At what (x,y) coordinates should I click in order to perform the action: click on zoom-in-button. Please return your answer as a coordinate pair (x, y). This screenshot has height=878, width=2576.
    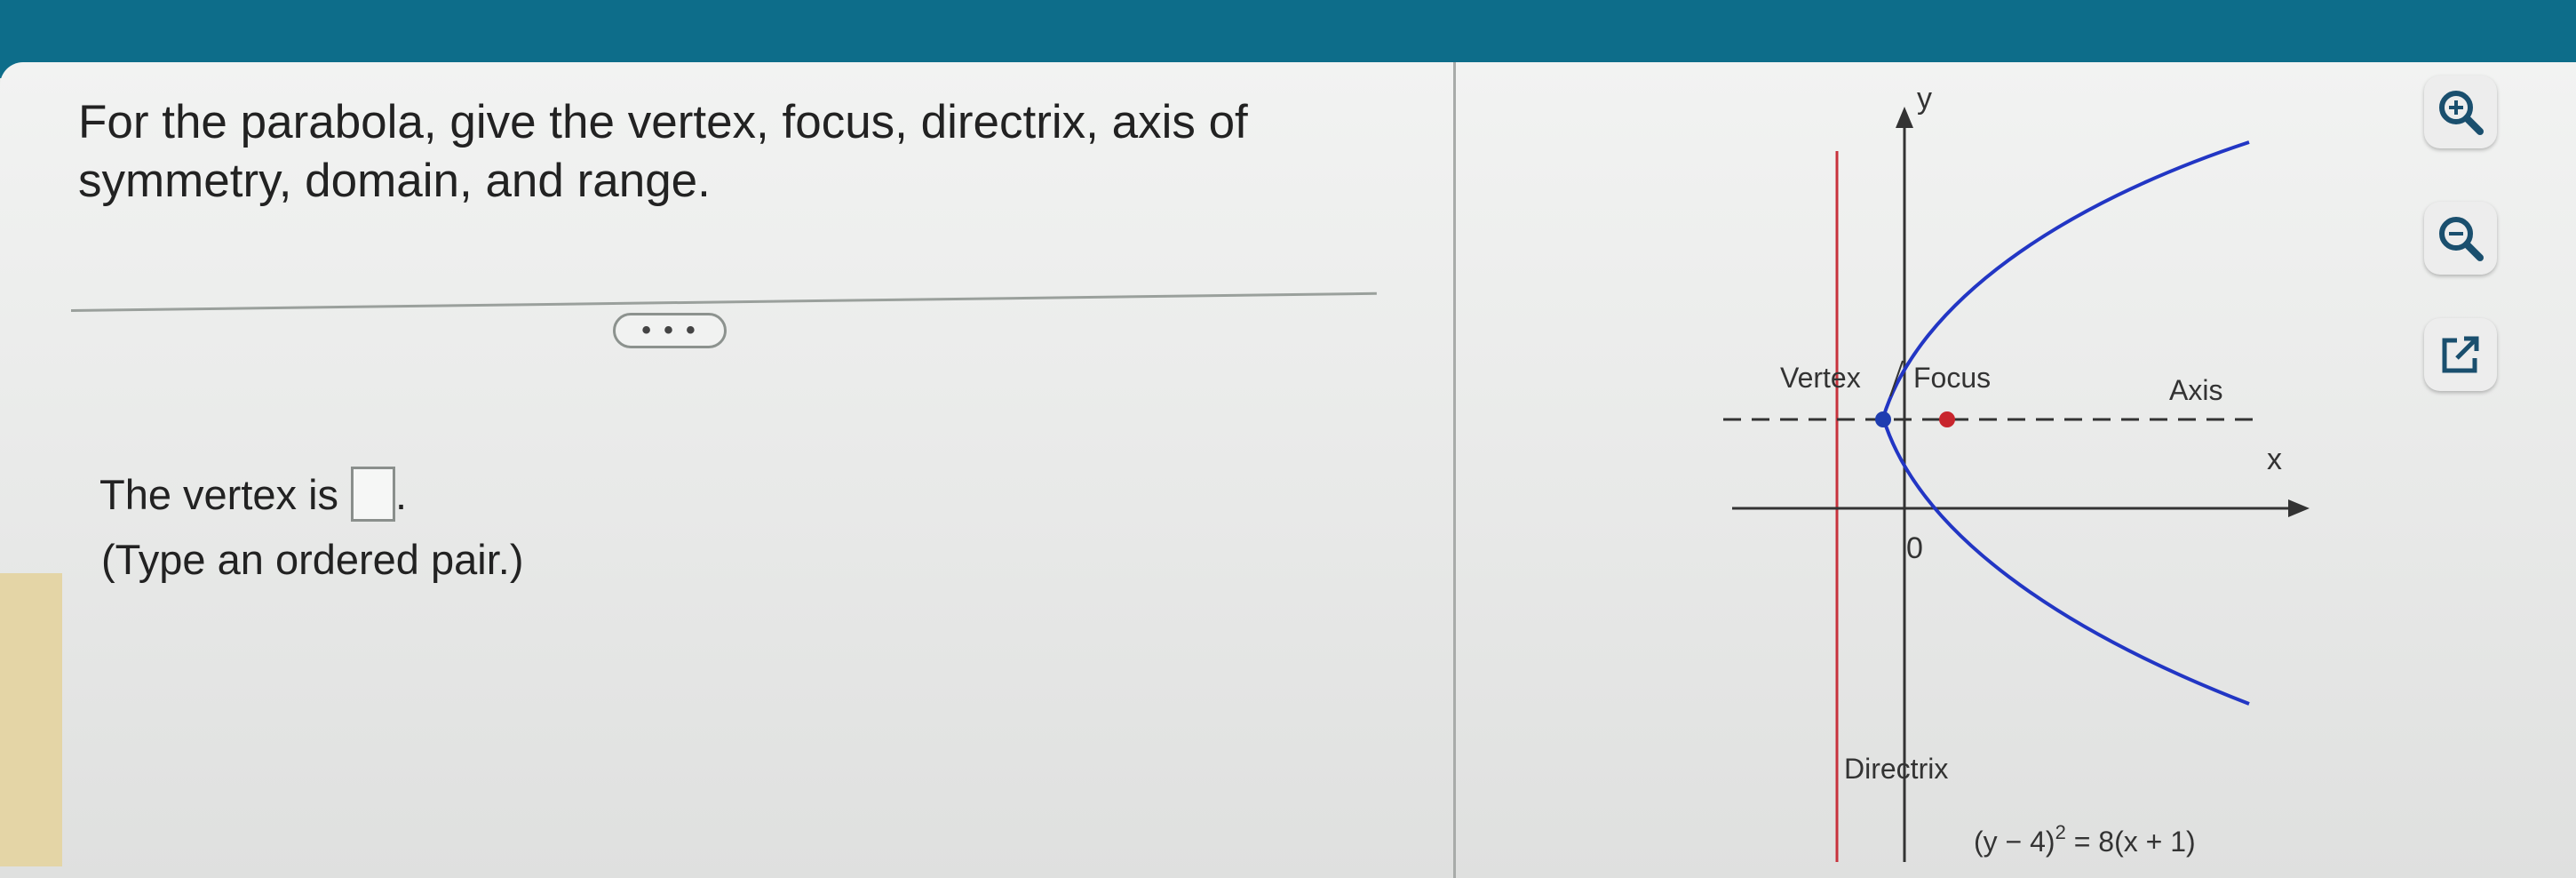
    Looking at the image, I should click on (2460, 112).